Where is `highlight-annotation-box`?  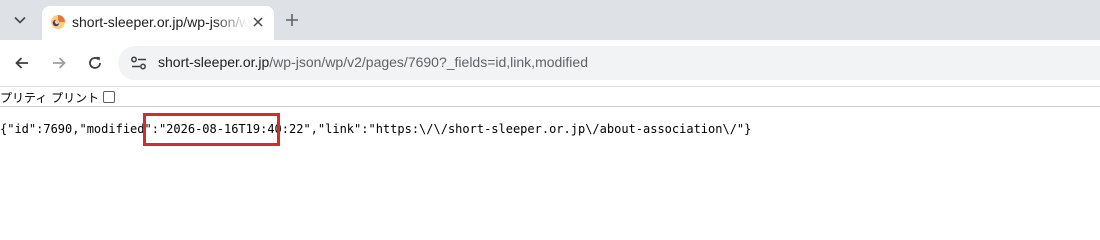
highlight-annotation-box is located at coordinates (211, 129).